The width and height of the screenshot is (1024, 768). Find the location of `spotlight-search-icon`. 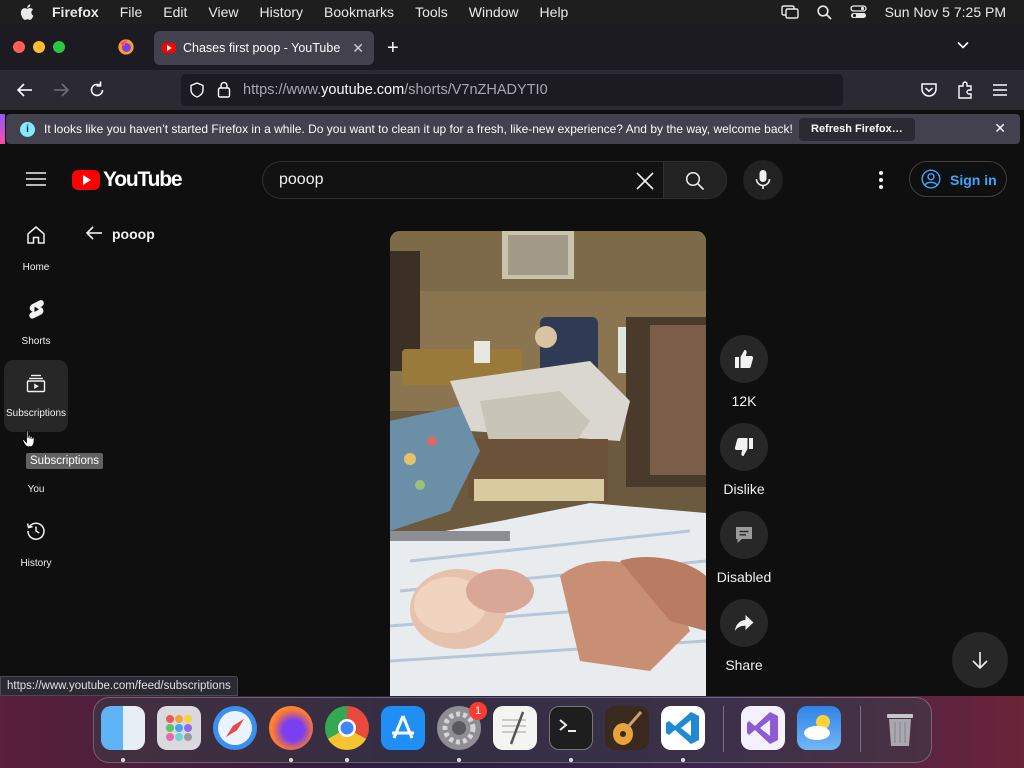

spotlight-search-icon is located at coordinates (824, 12).